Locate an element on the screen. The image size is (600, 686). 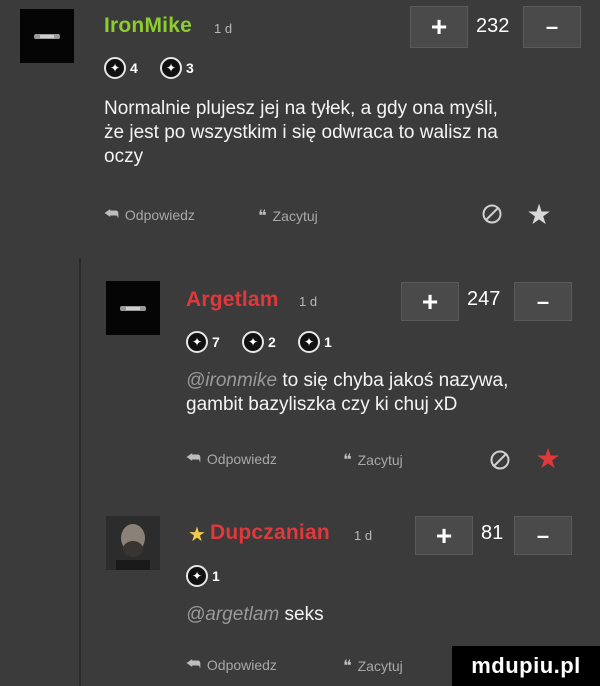
comment-text-fragment: seks is located at coordinates (301, 614).